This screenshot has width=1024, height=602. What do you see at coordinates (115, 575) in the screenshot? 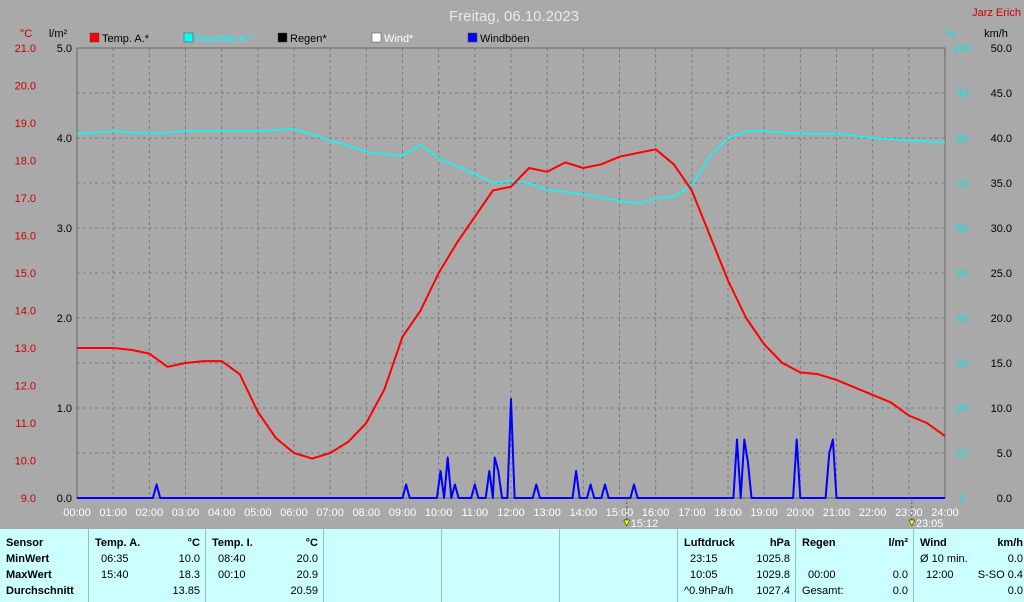
I see `temp-a-max-time: 15:40` at bounding box center [115, 575].